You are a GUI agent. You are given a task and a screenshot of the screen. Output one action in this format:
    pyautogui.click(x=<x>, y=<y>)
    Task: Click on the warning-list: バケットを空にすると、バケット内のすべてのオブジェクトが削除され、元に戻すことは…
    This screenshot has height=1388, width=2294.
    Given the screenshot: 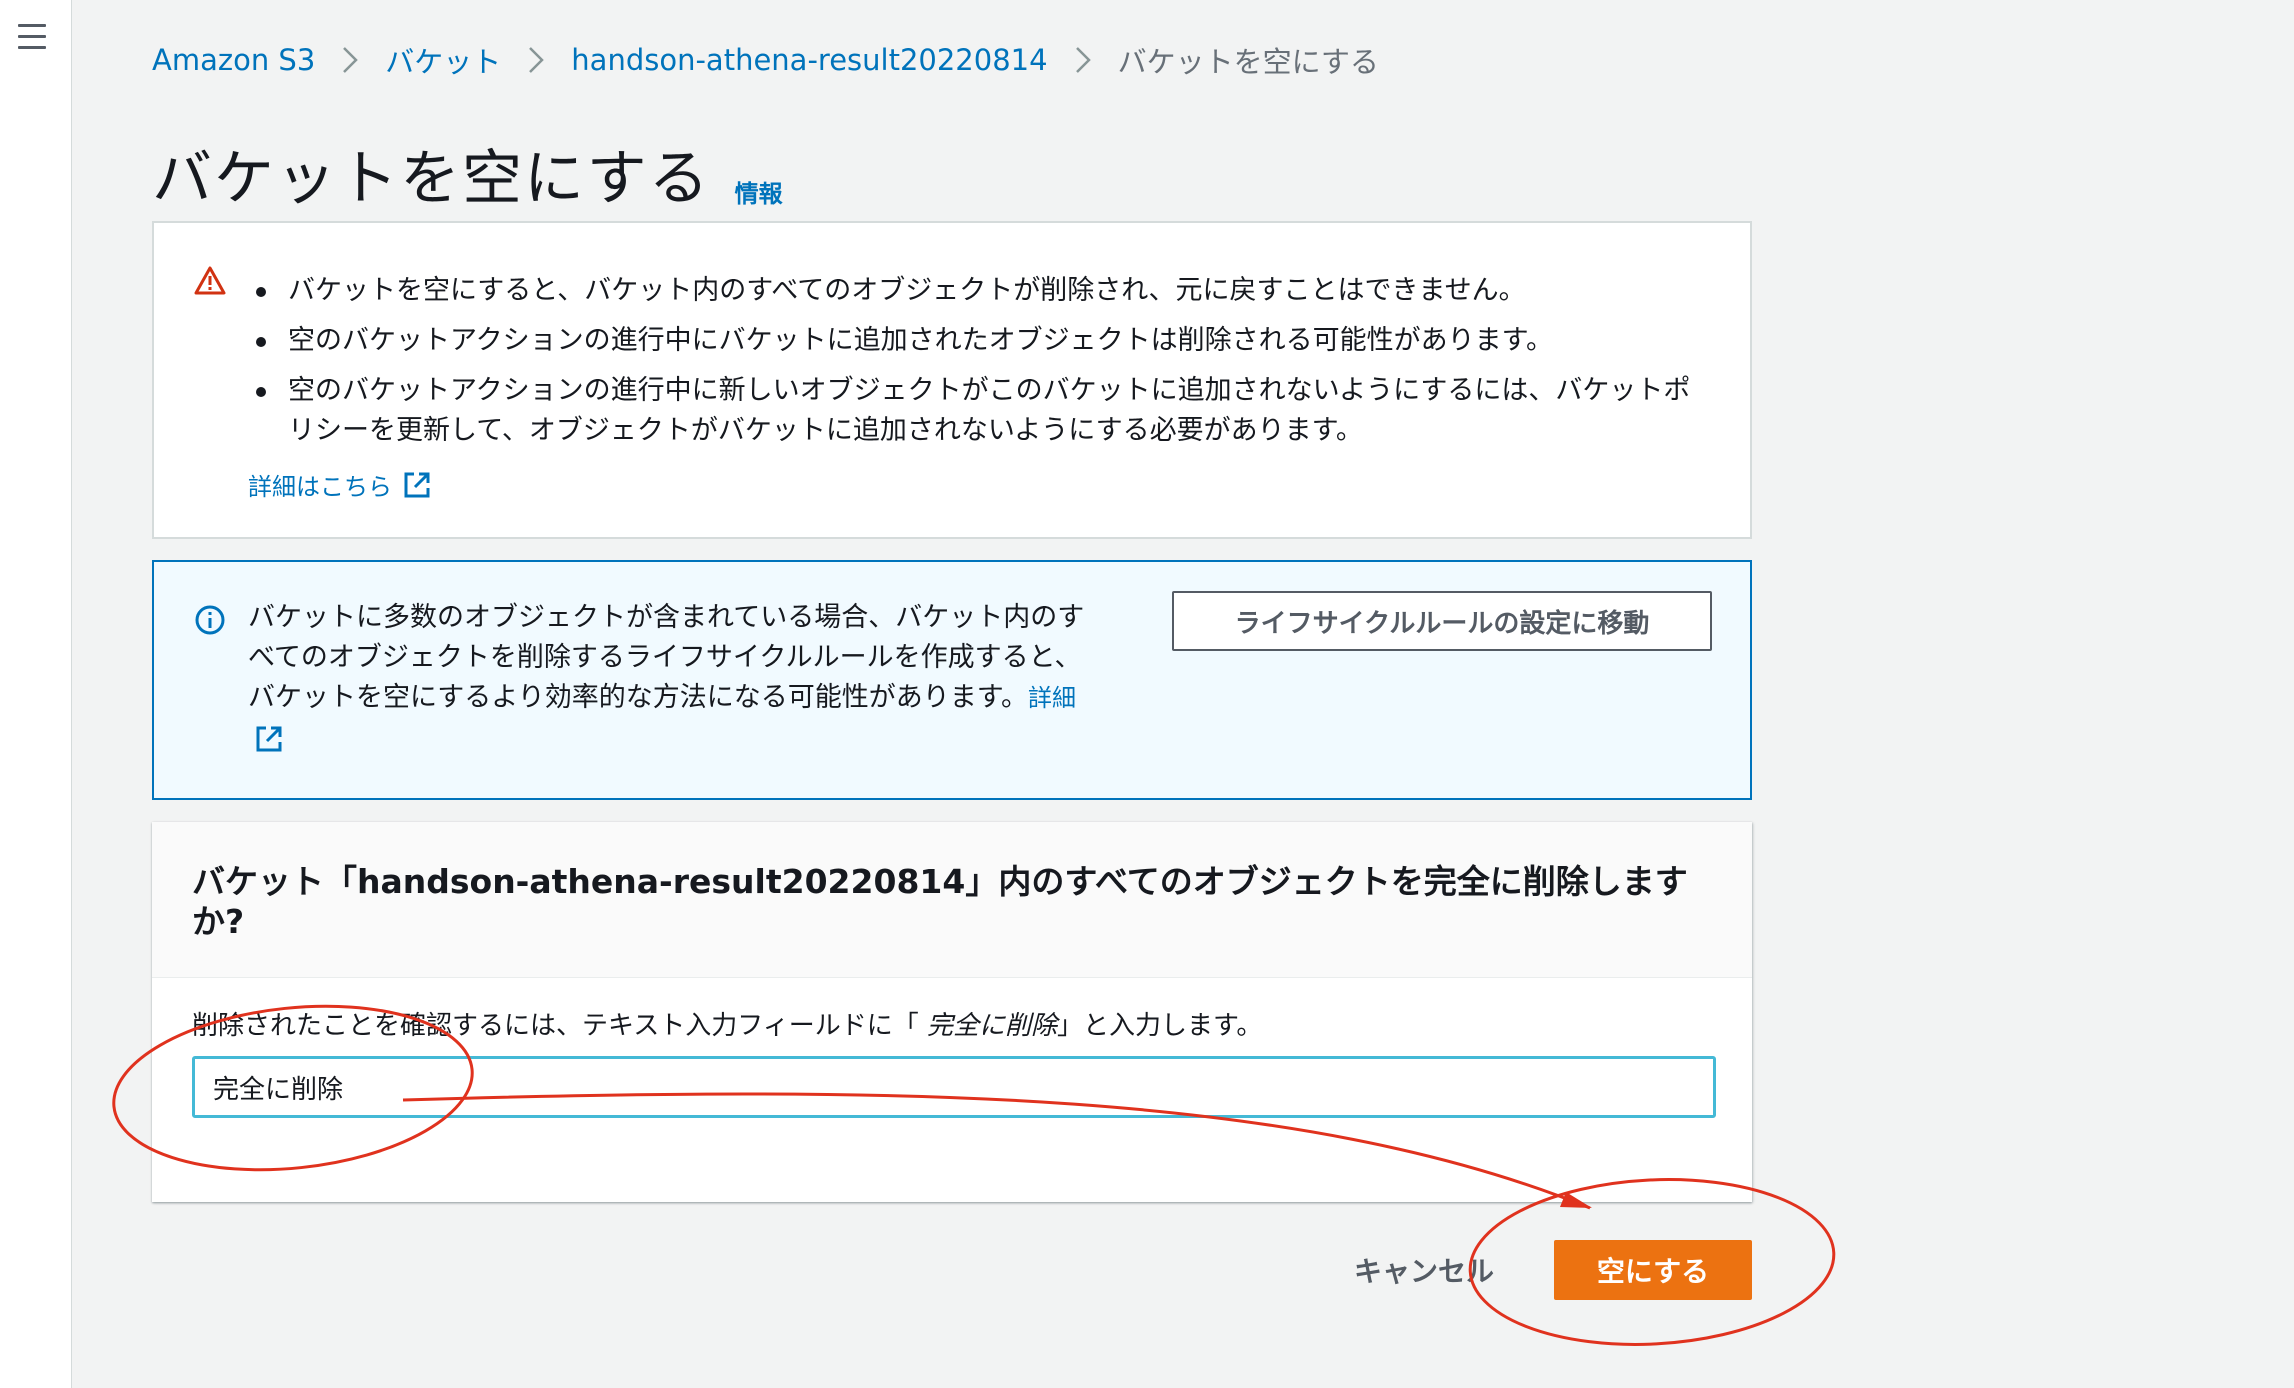 What is the action you would take?
    pyautogui.click(x=982, y=366)
    